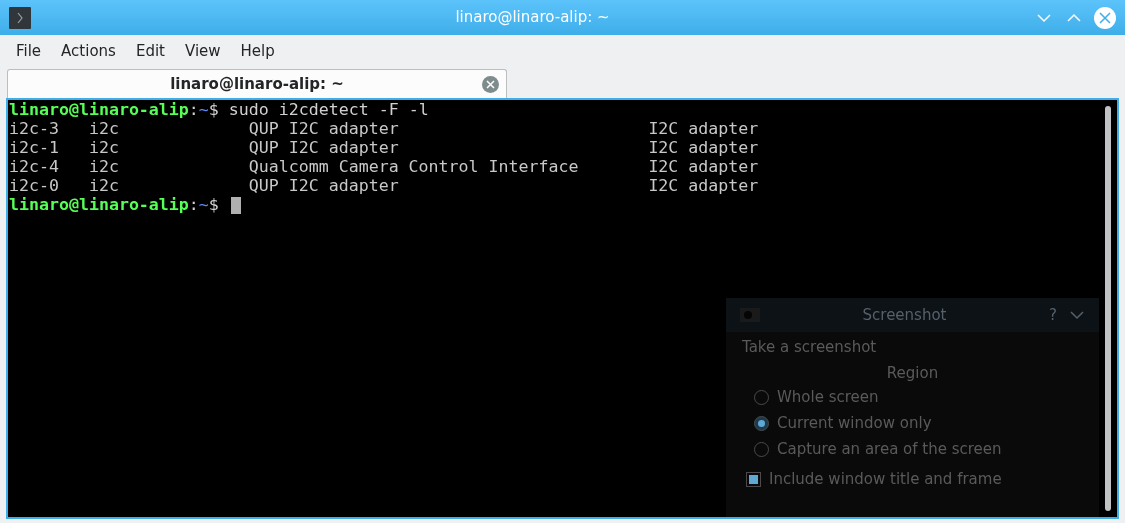  What do you see at coordinates (29, 51) in the screenshot?
I see `menu-item: File` at bounding box center [29, 51].